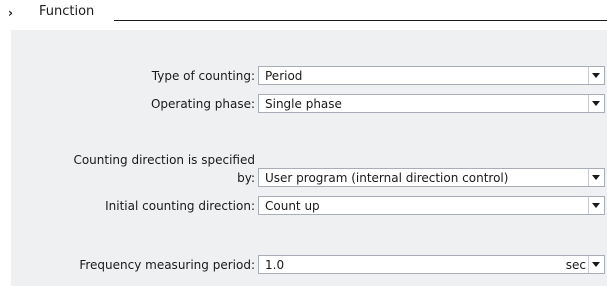  What do you see at coordinates (67, 11) in the screenshot?
I see `section-title: Function` at bounding box center [67, 11].